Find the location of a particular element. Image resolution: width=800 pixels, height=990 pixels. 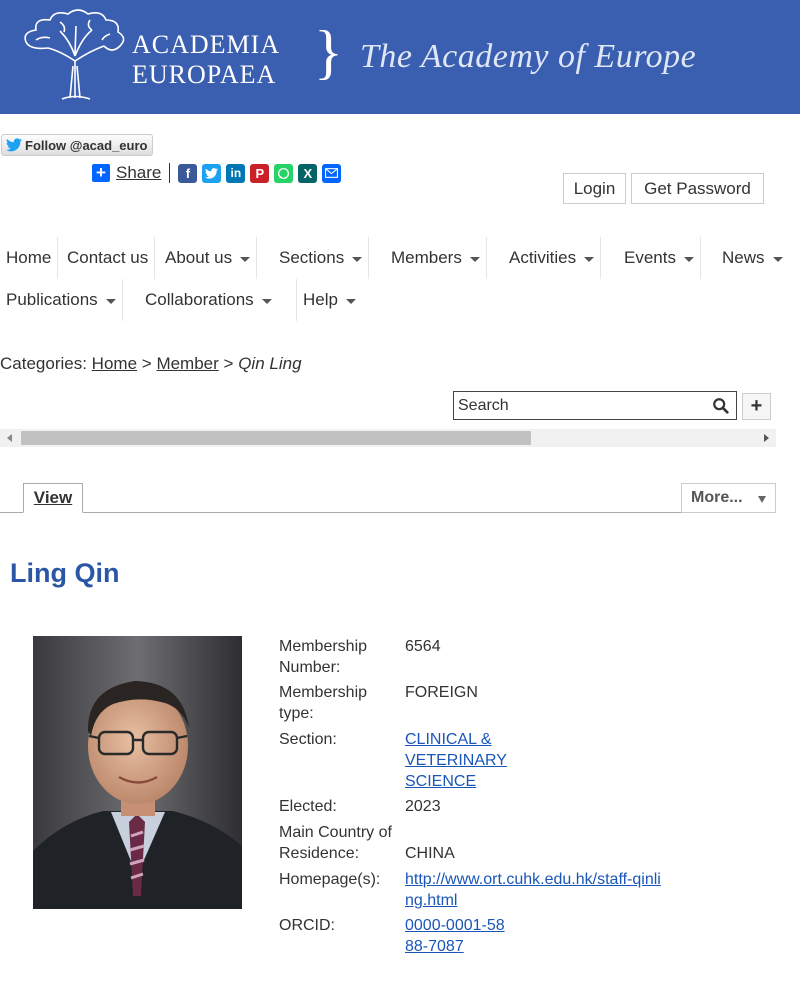

pinterest-icon: P is located at coordinates (260, 173).